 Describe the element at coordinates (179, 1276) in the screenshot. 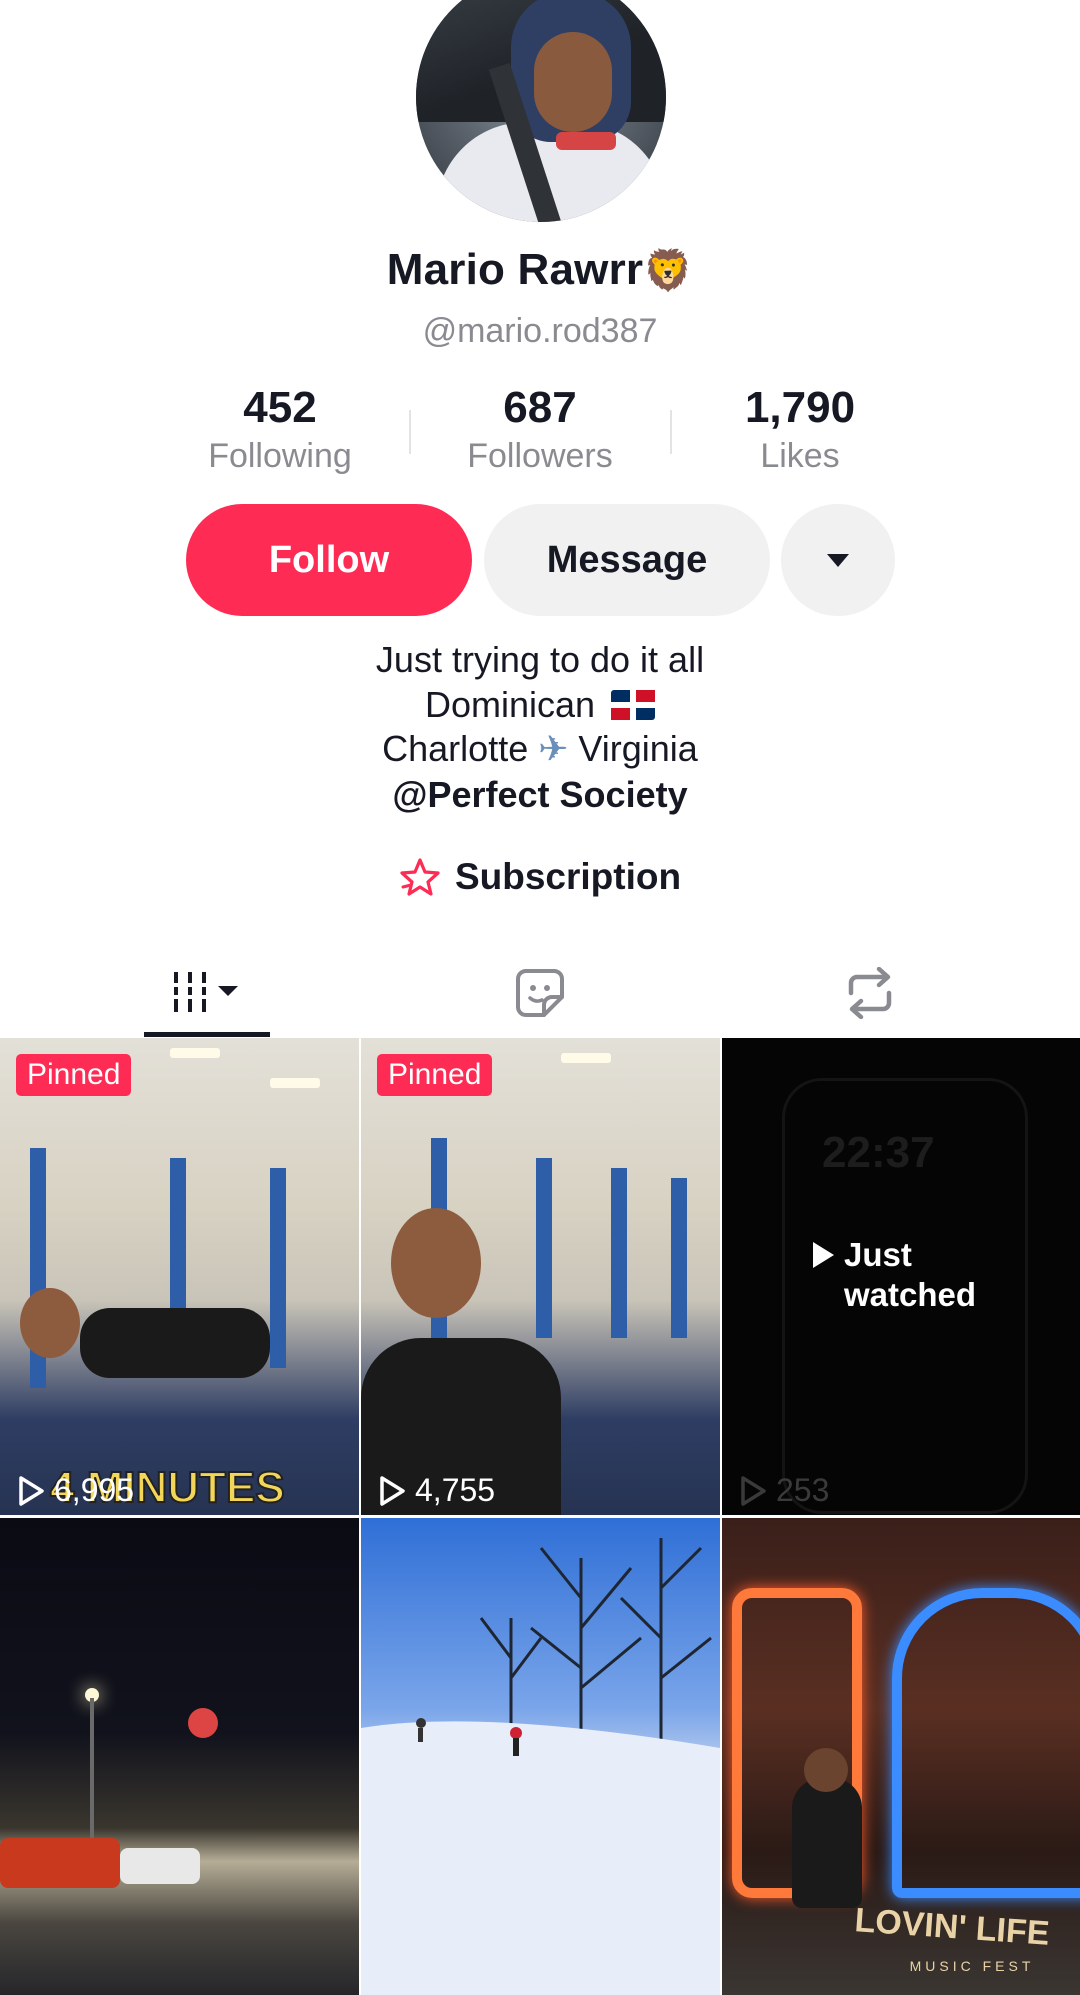

I see `video-thumbnail: Pinned 4 MINUTES 6,995` at that location.